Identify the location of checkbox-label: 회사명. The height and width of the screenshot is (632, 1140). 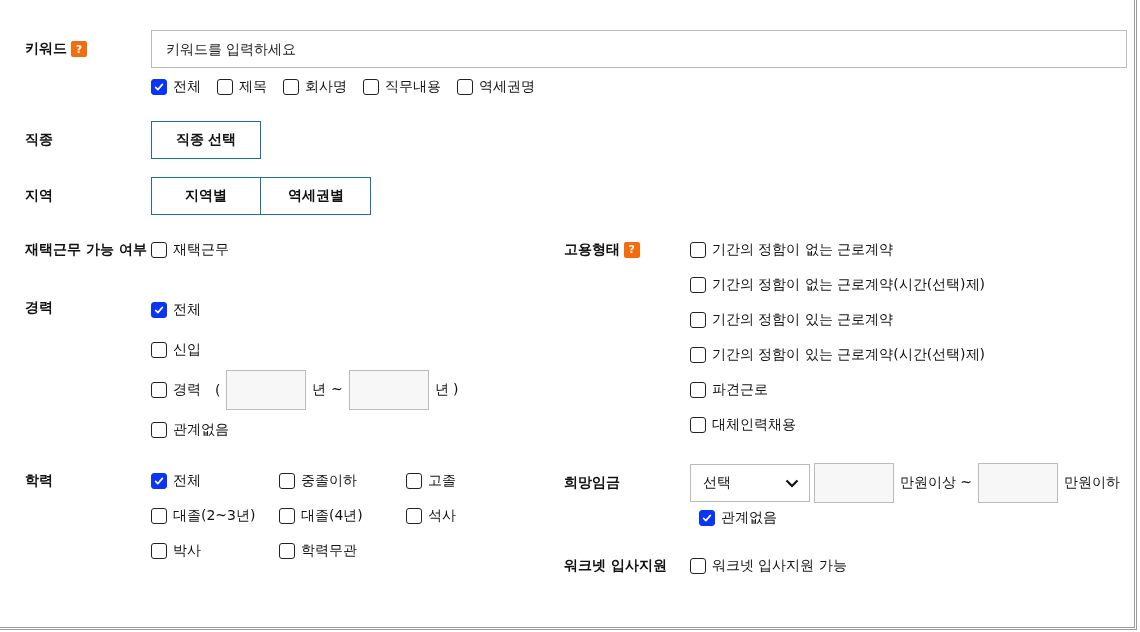
(326, 87).